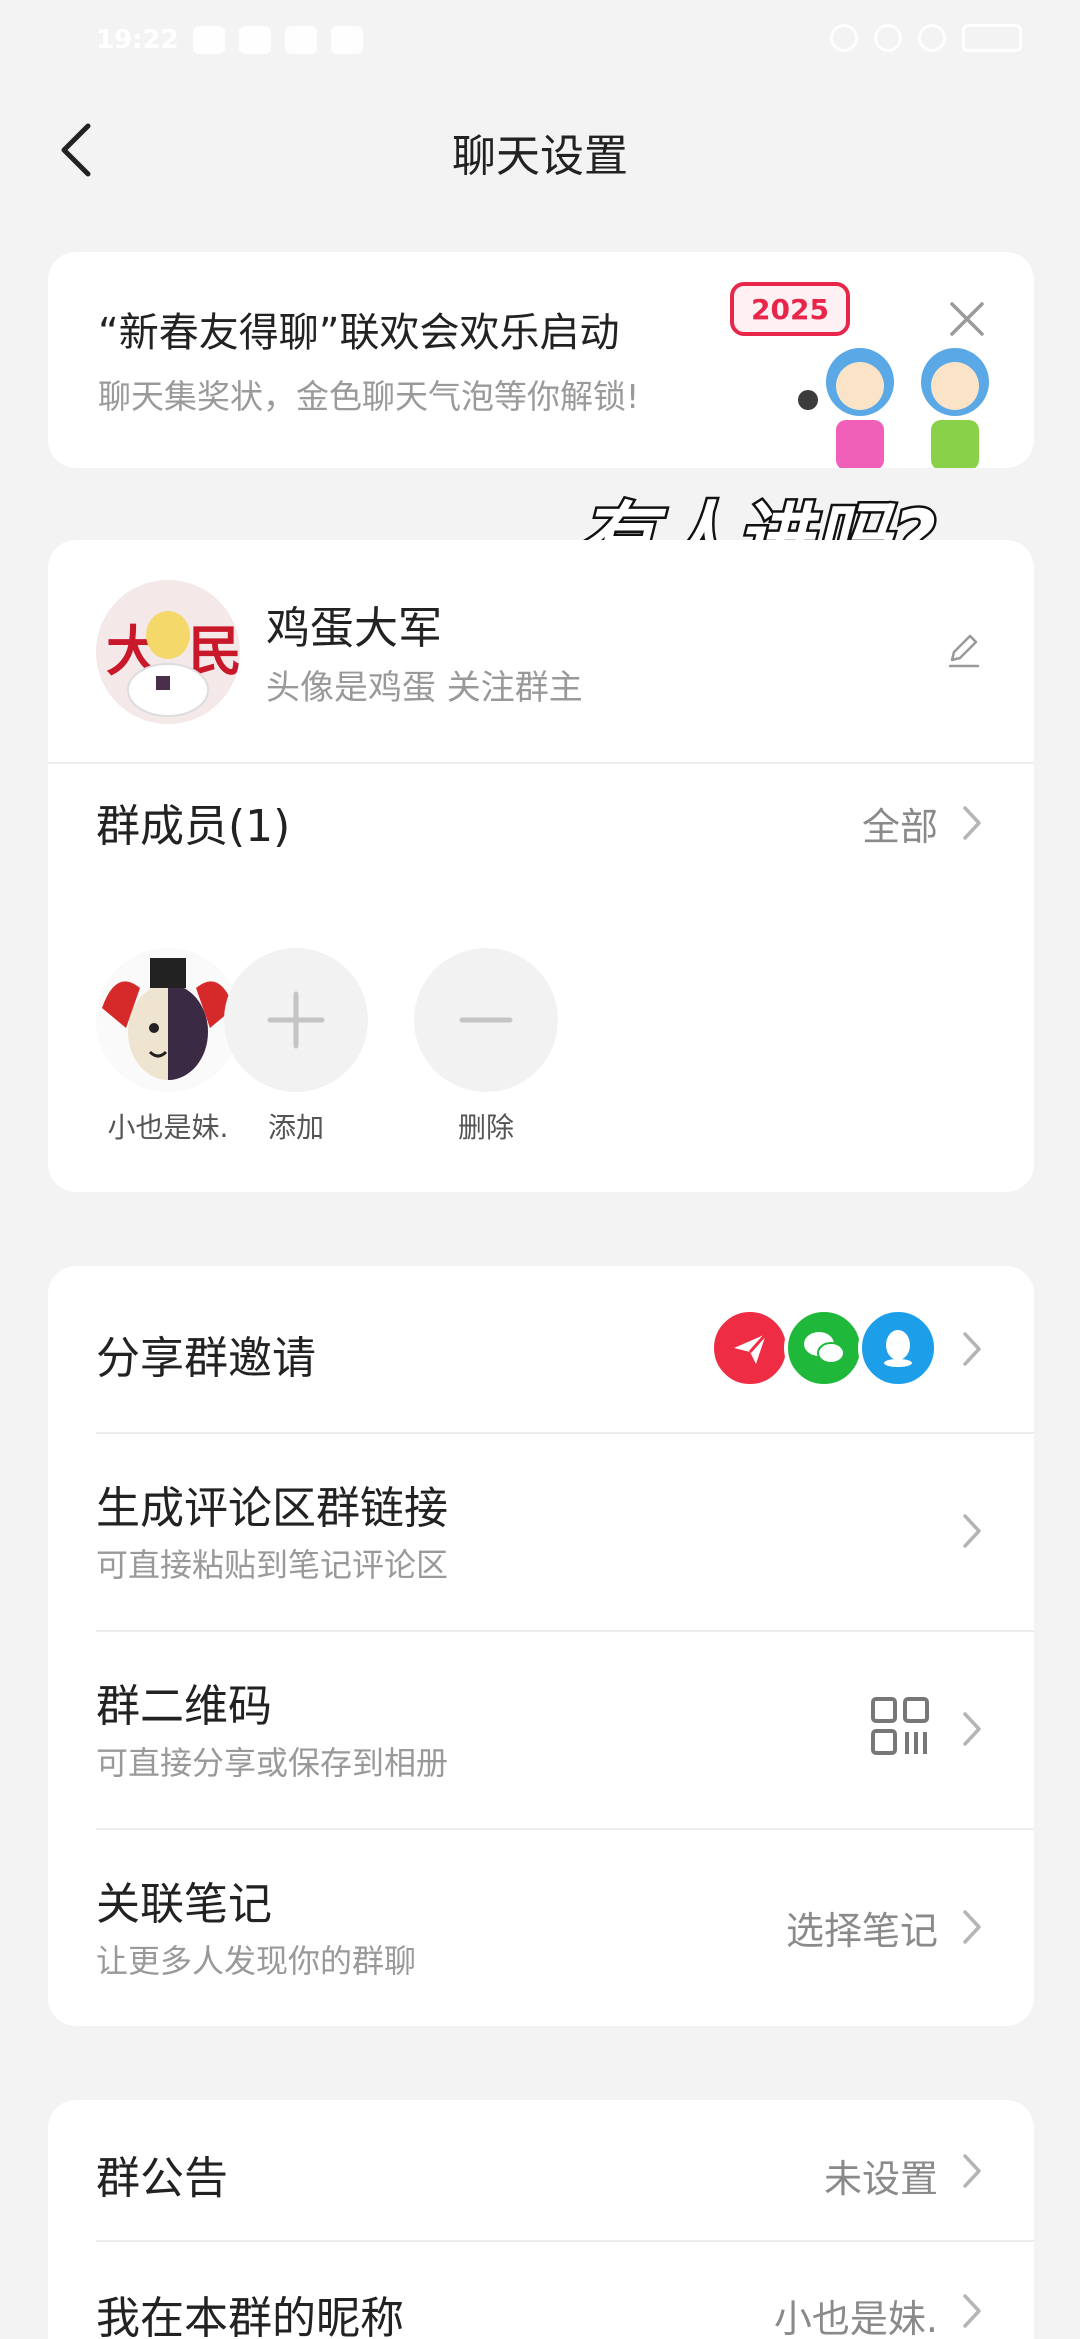  What do you see at coordinates (369, 396) in the screenshot?
I see `promo-subtitle: 聊天集奖状，金色聊天气泡等你解锁!` at bounding box center [369, 396].